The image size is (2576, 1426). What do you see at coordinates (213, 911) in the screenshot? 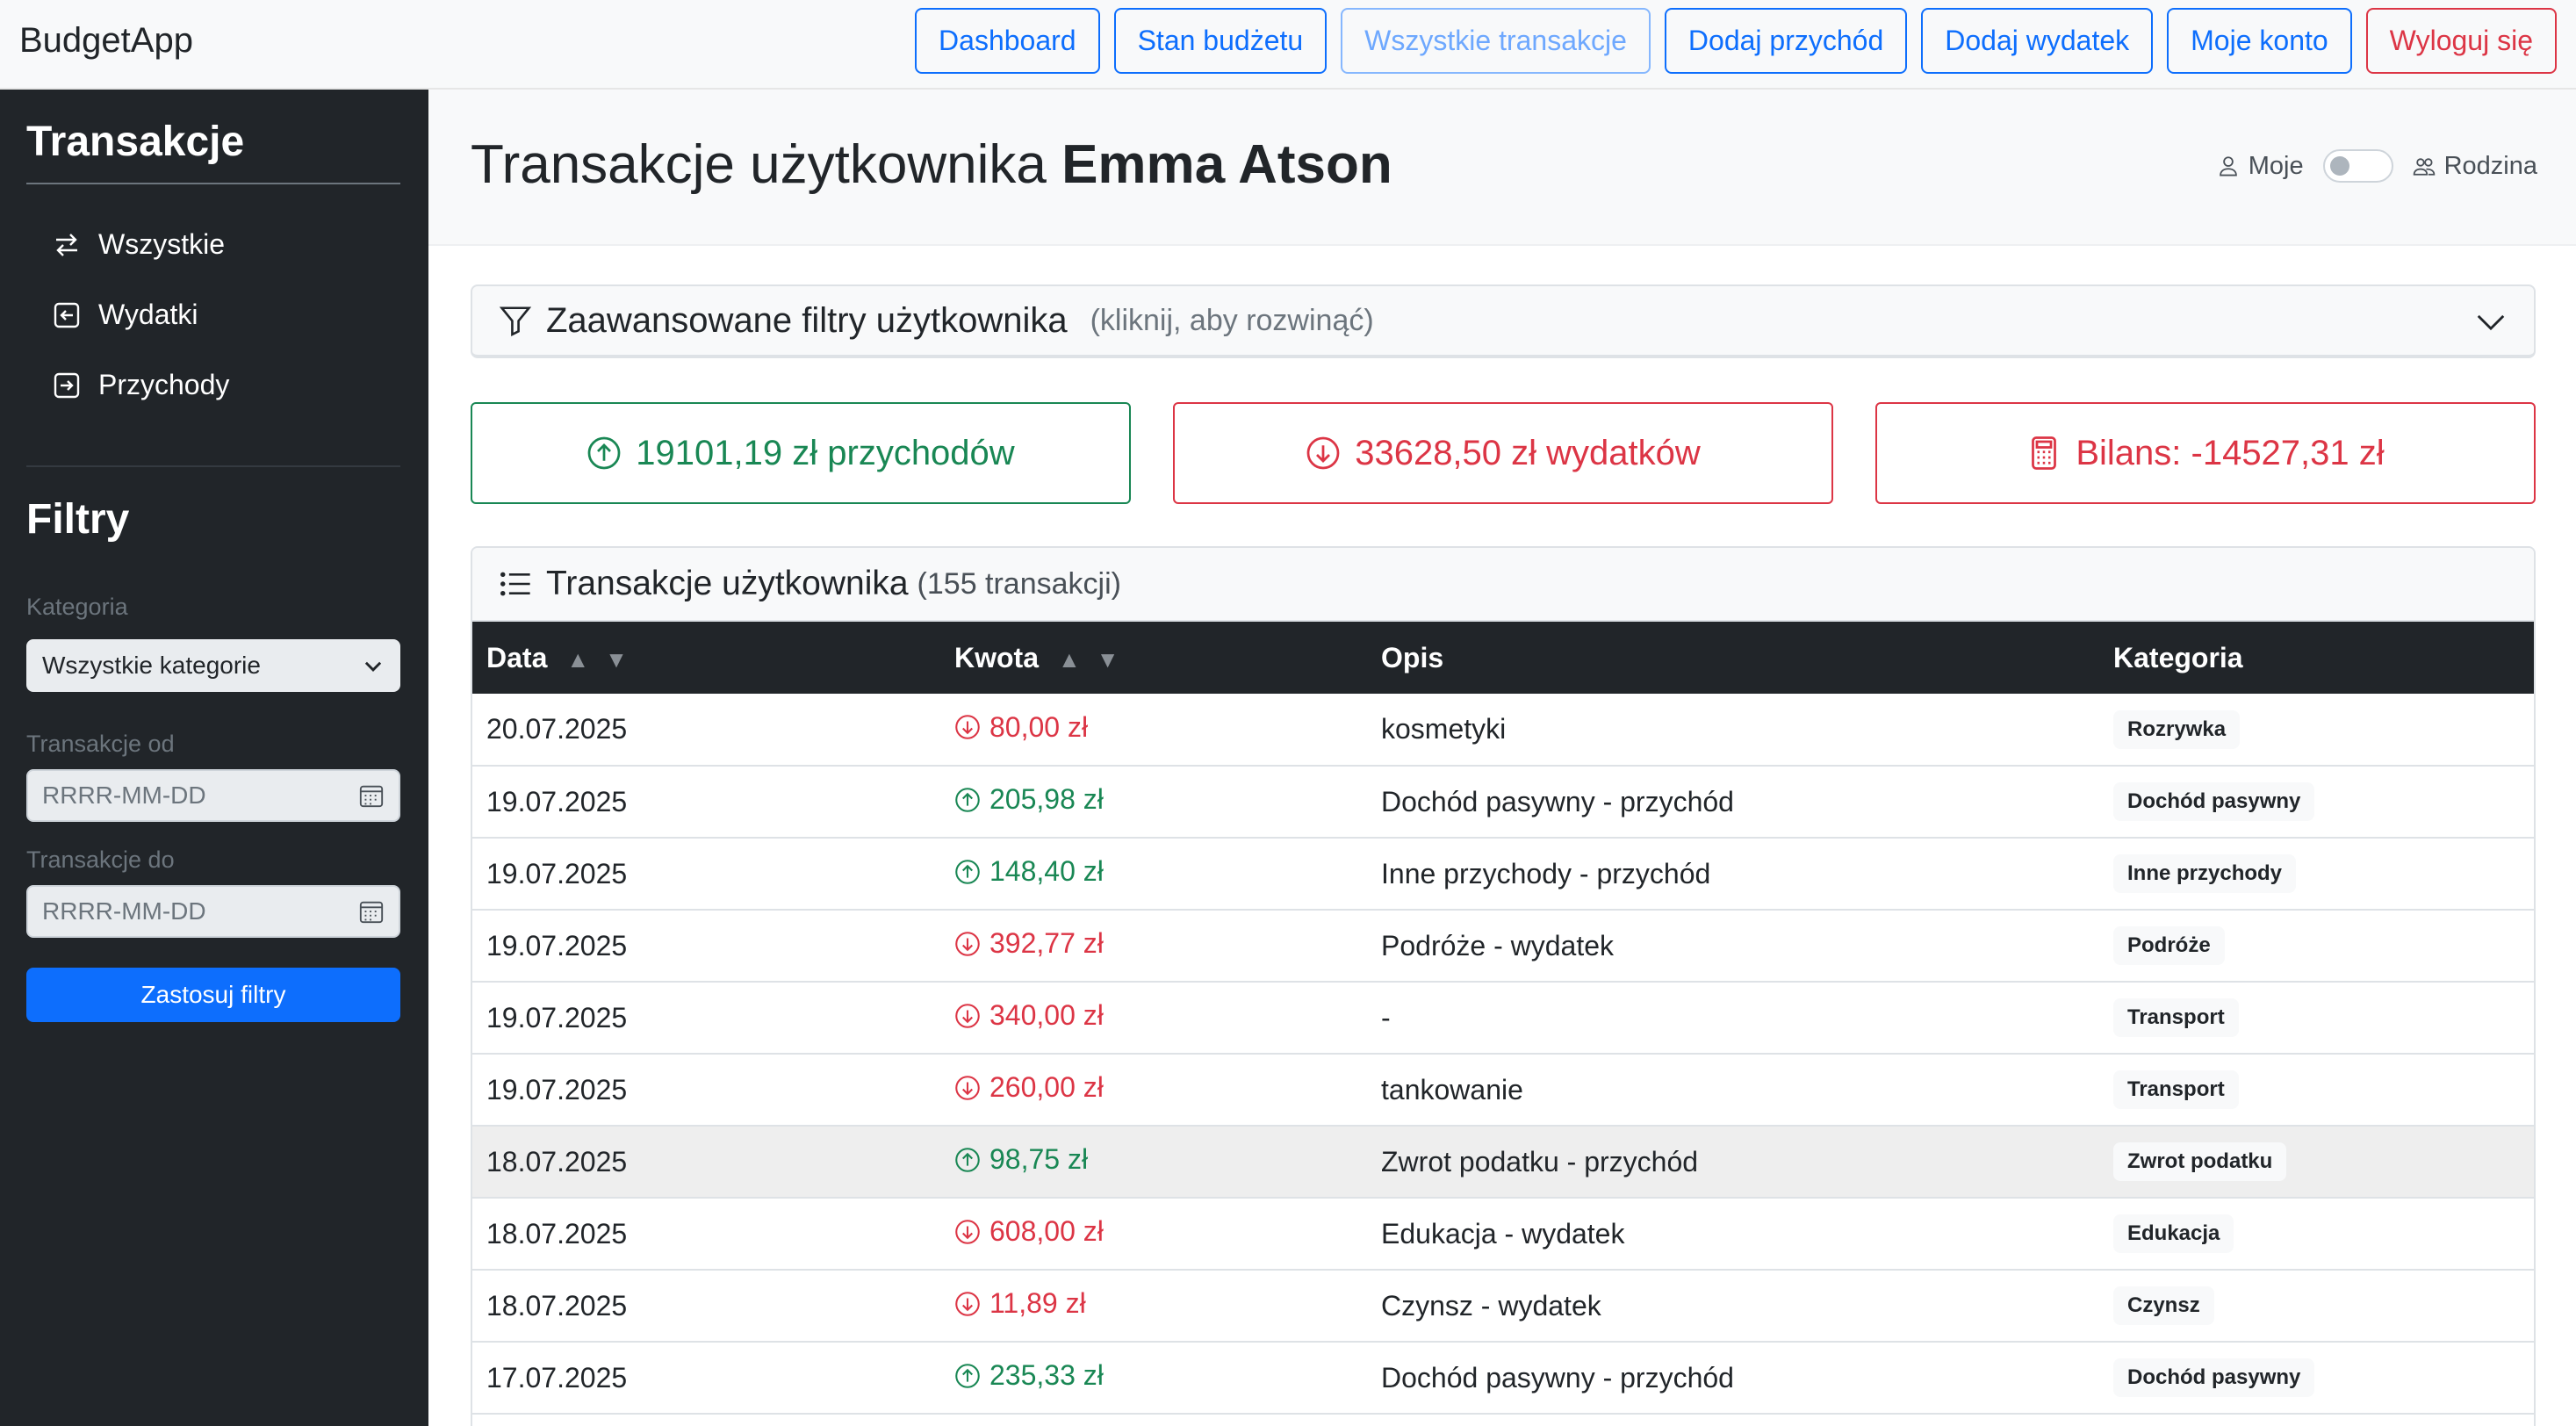
I see `date-to-input: RRRR-MM-DD` at bounding box center [213, 911].